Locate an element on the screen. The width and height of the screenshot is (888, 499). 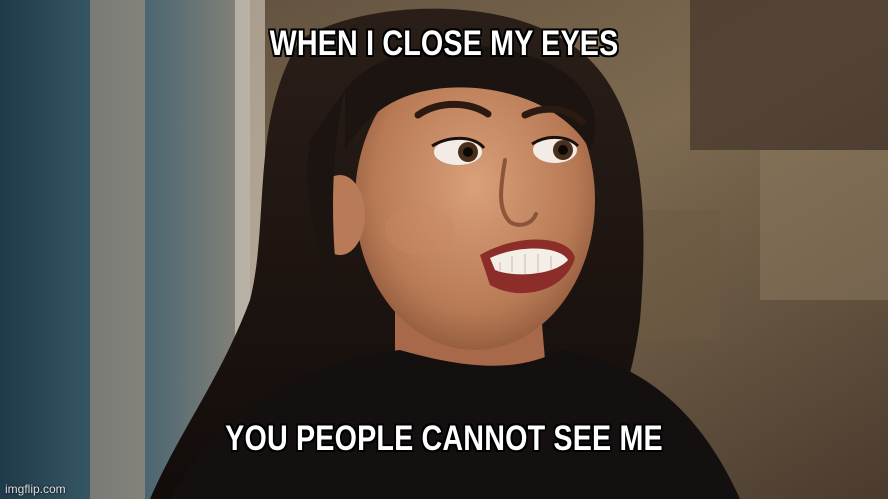
top-caption: WHEN I CLOSE MY EYES is located at coordinates (444, 43).